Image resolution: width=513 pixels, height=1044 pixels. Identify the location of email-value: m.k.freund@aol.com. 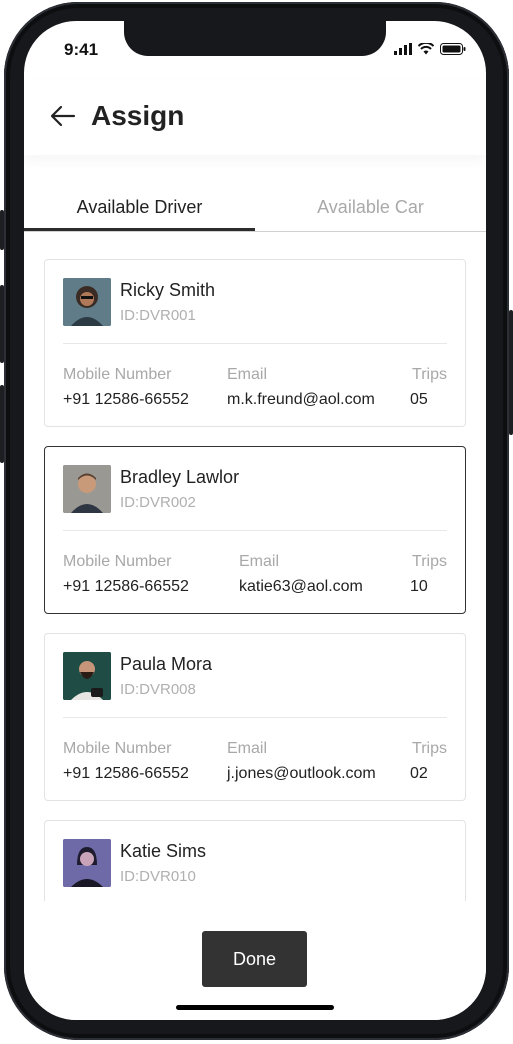
(301, 399).